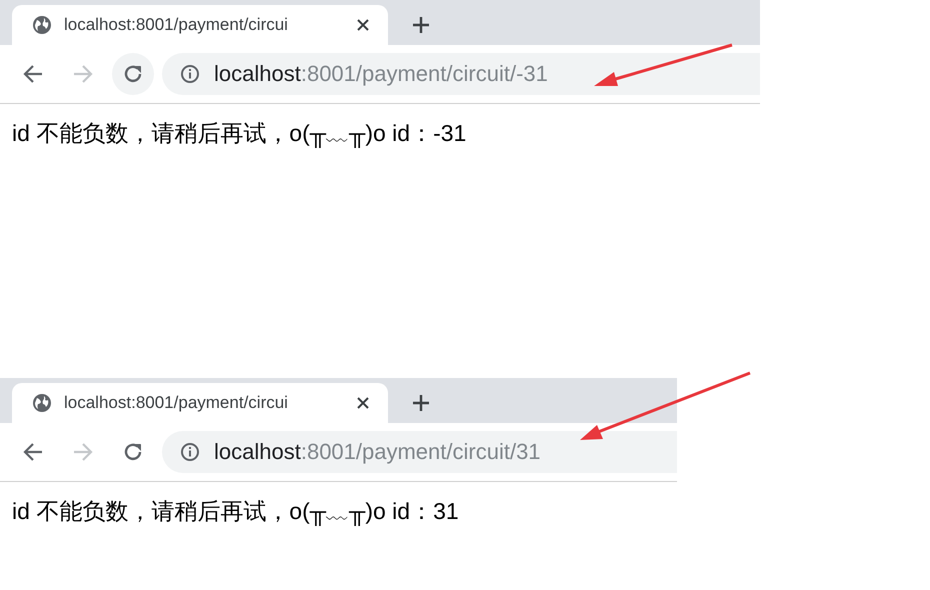 The height and width of the screenshot is (590, 930). What do you see at coordinates (133, 74) in the screenshot?
I see `reload-icon` at bounding box center [133, 74].